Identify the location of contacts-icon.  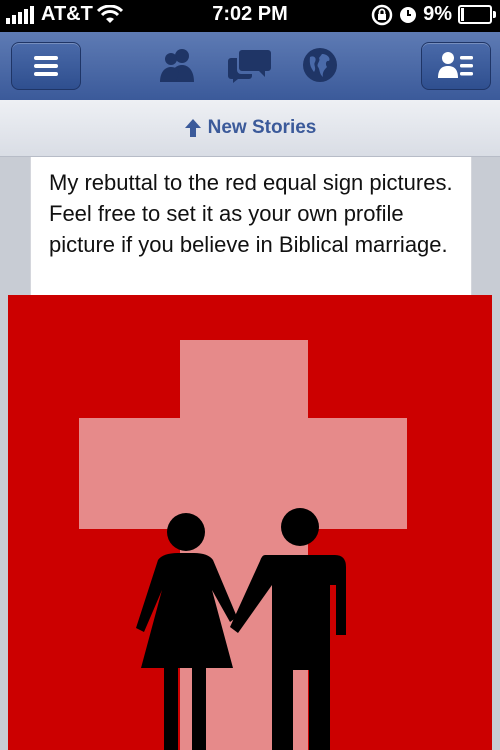
(455, 65).